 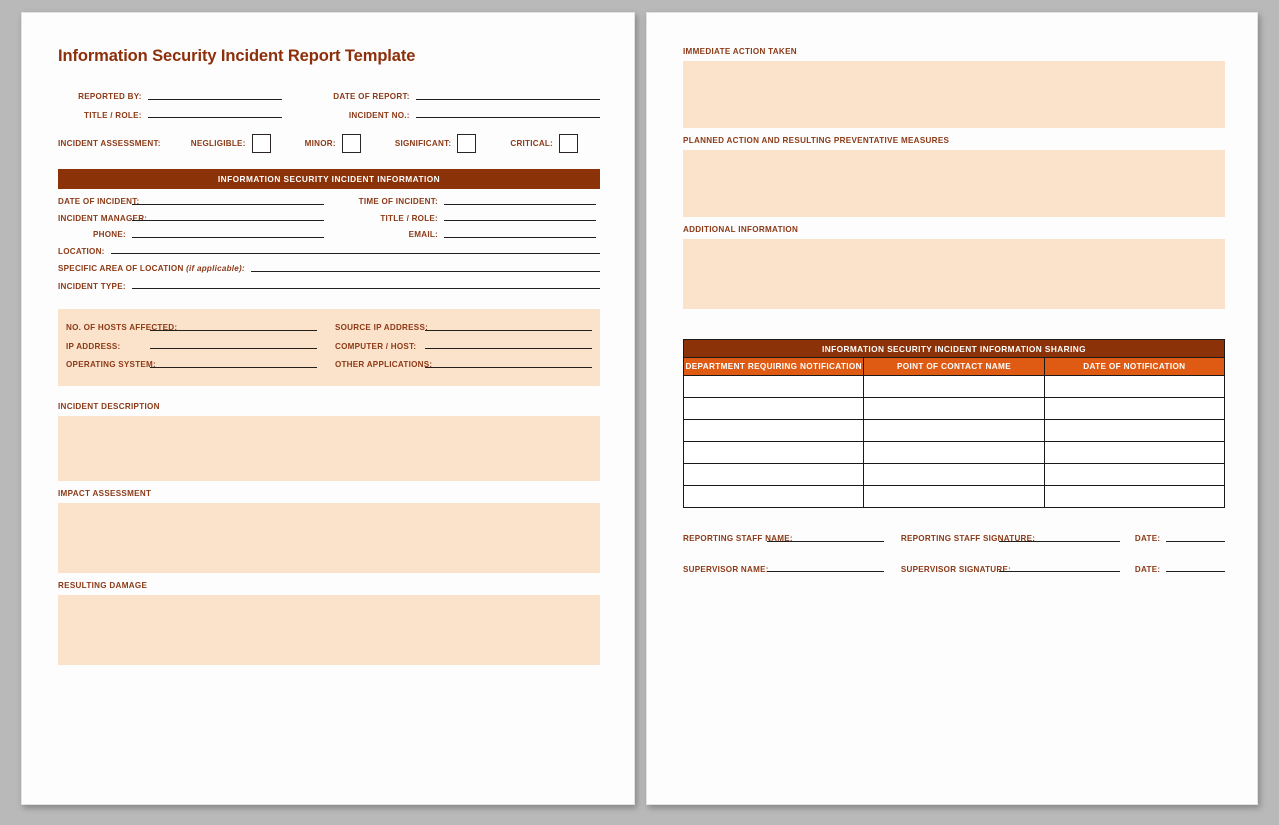 I want to click on assessment-option-critical: CRITICAL:, so click(x=544, y=144).